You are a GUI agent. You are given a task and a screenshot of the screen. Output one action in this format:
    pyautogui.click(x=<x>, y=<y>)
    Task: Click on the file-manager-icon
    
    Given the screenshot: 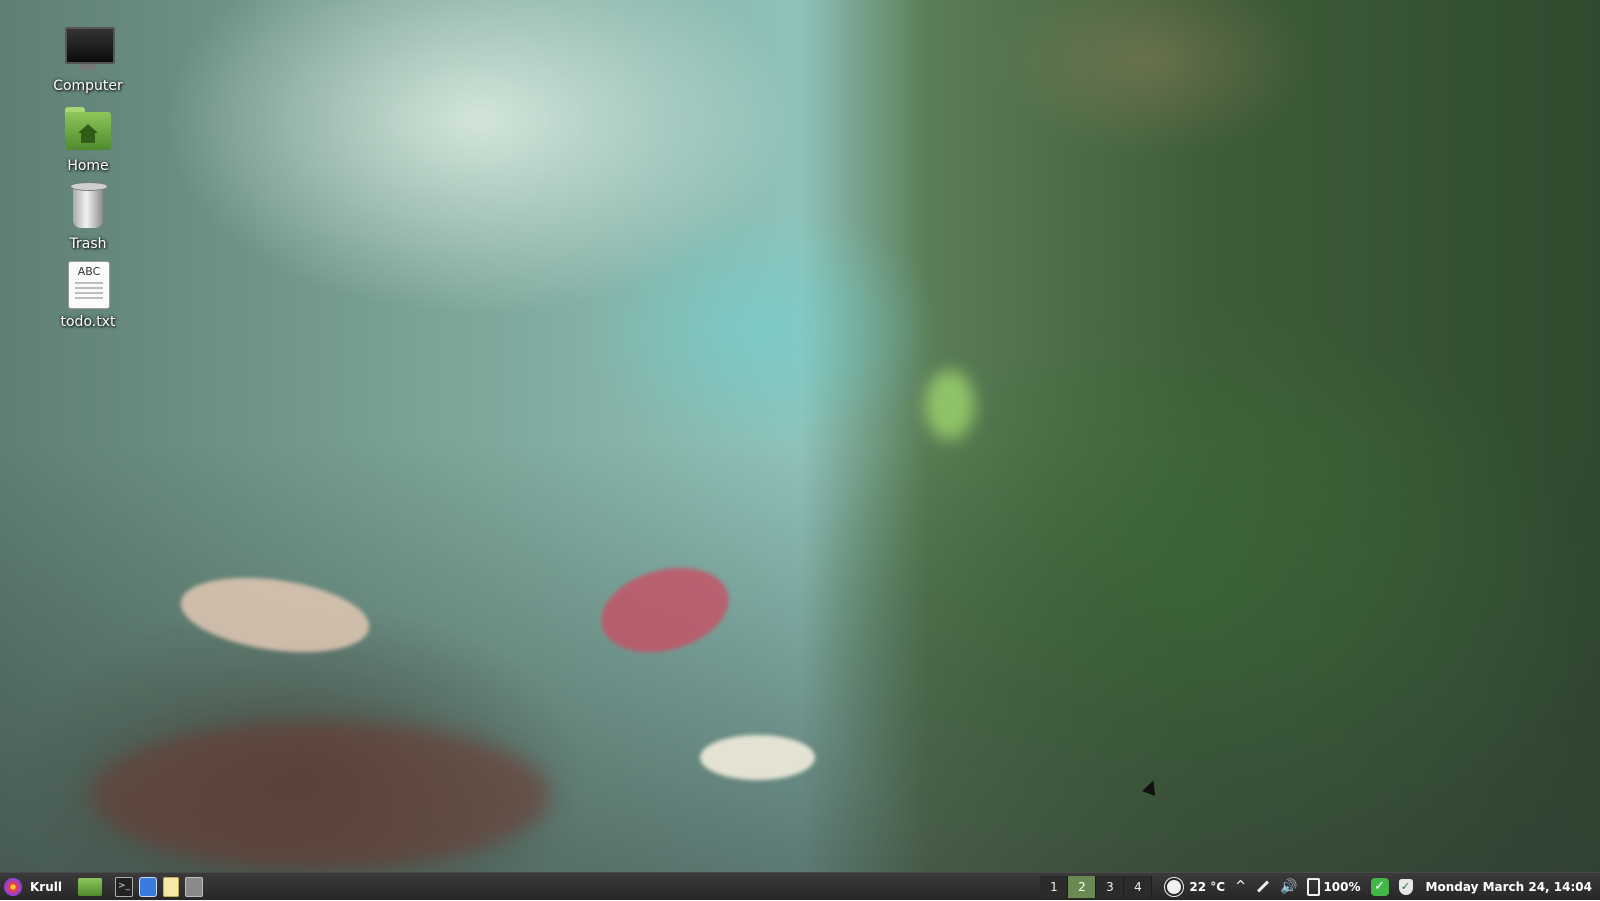 What is the action you would take?
    pyautogui.click(x=90, y=886)
    